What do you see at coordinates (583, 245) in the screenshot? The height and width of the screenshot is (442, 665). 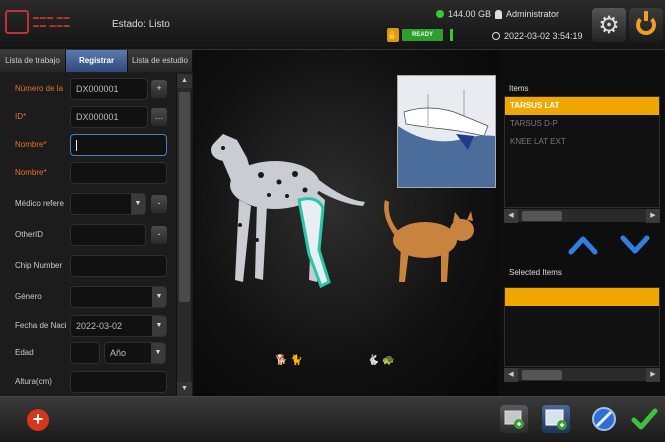 I see `move-up-button` at bounding box center [583, 245].